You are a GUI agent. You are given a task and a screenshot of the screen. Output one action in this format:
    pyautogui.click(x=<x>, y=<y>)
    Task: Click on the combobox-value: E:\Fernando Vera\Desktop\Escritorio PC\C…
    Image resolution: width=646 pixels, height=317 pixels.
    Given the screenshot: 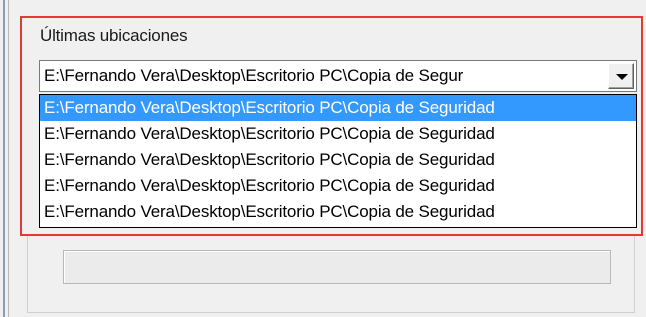 What is the action you would take?
    pyautogui.click(x=254, y=75)
    